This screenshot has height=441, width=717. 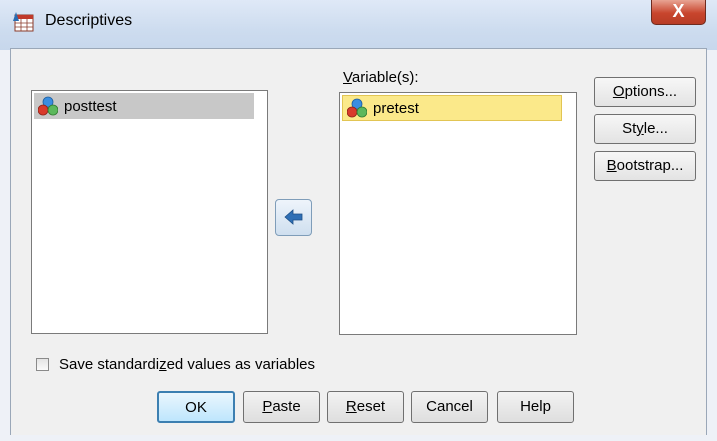 What do you see at coordinates (89, 20) in the screenshot?
I see `window-title: Descriptives` at bounding box center [89, 20].